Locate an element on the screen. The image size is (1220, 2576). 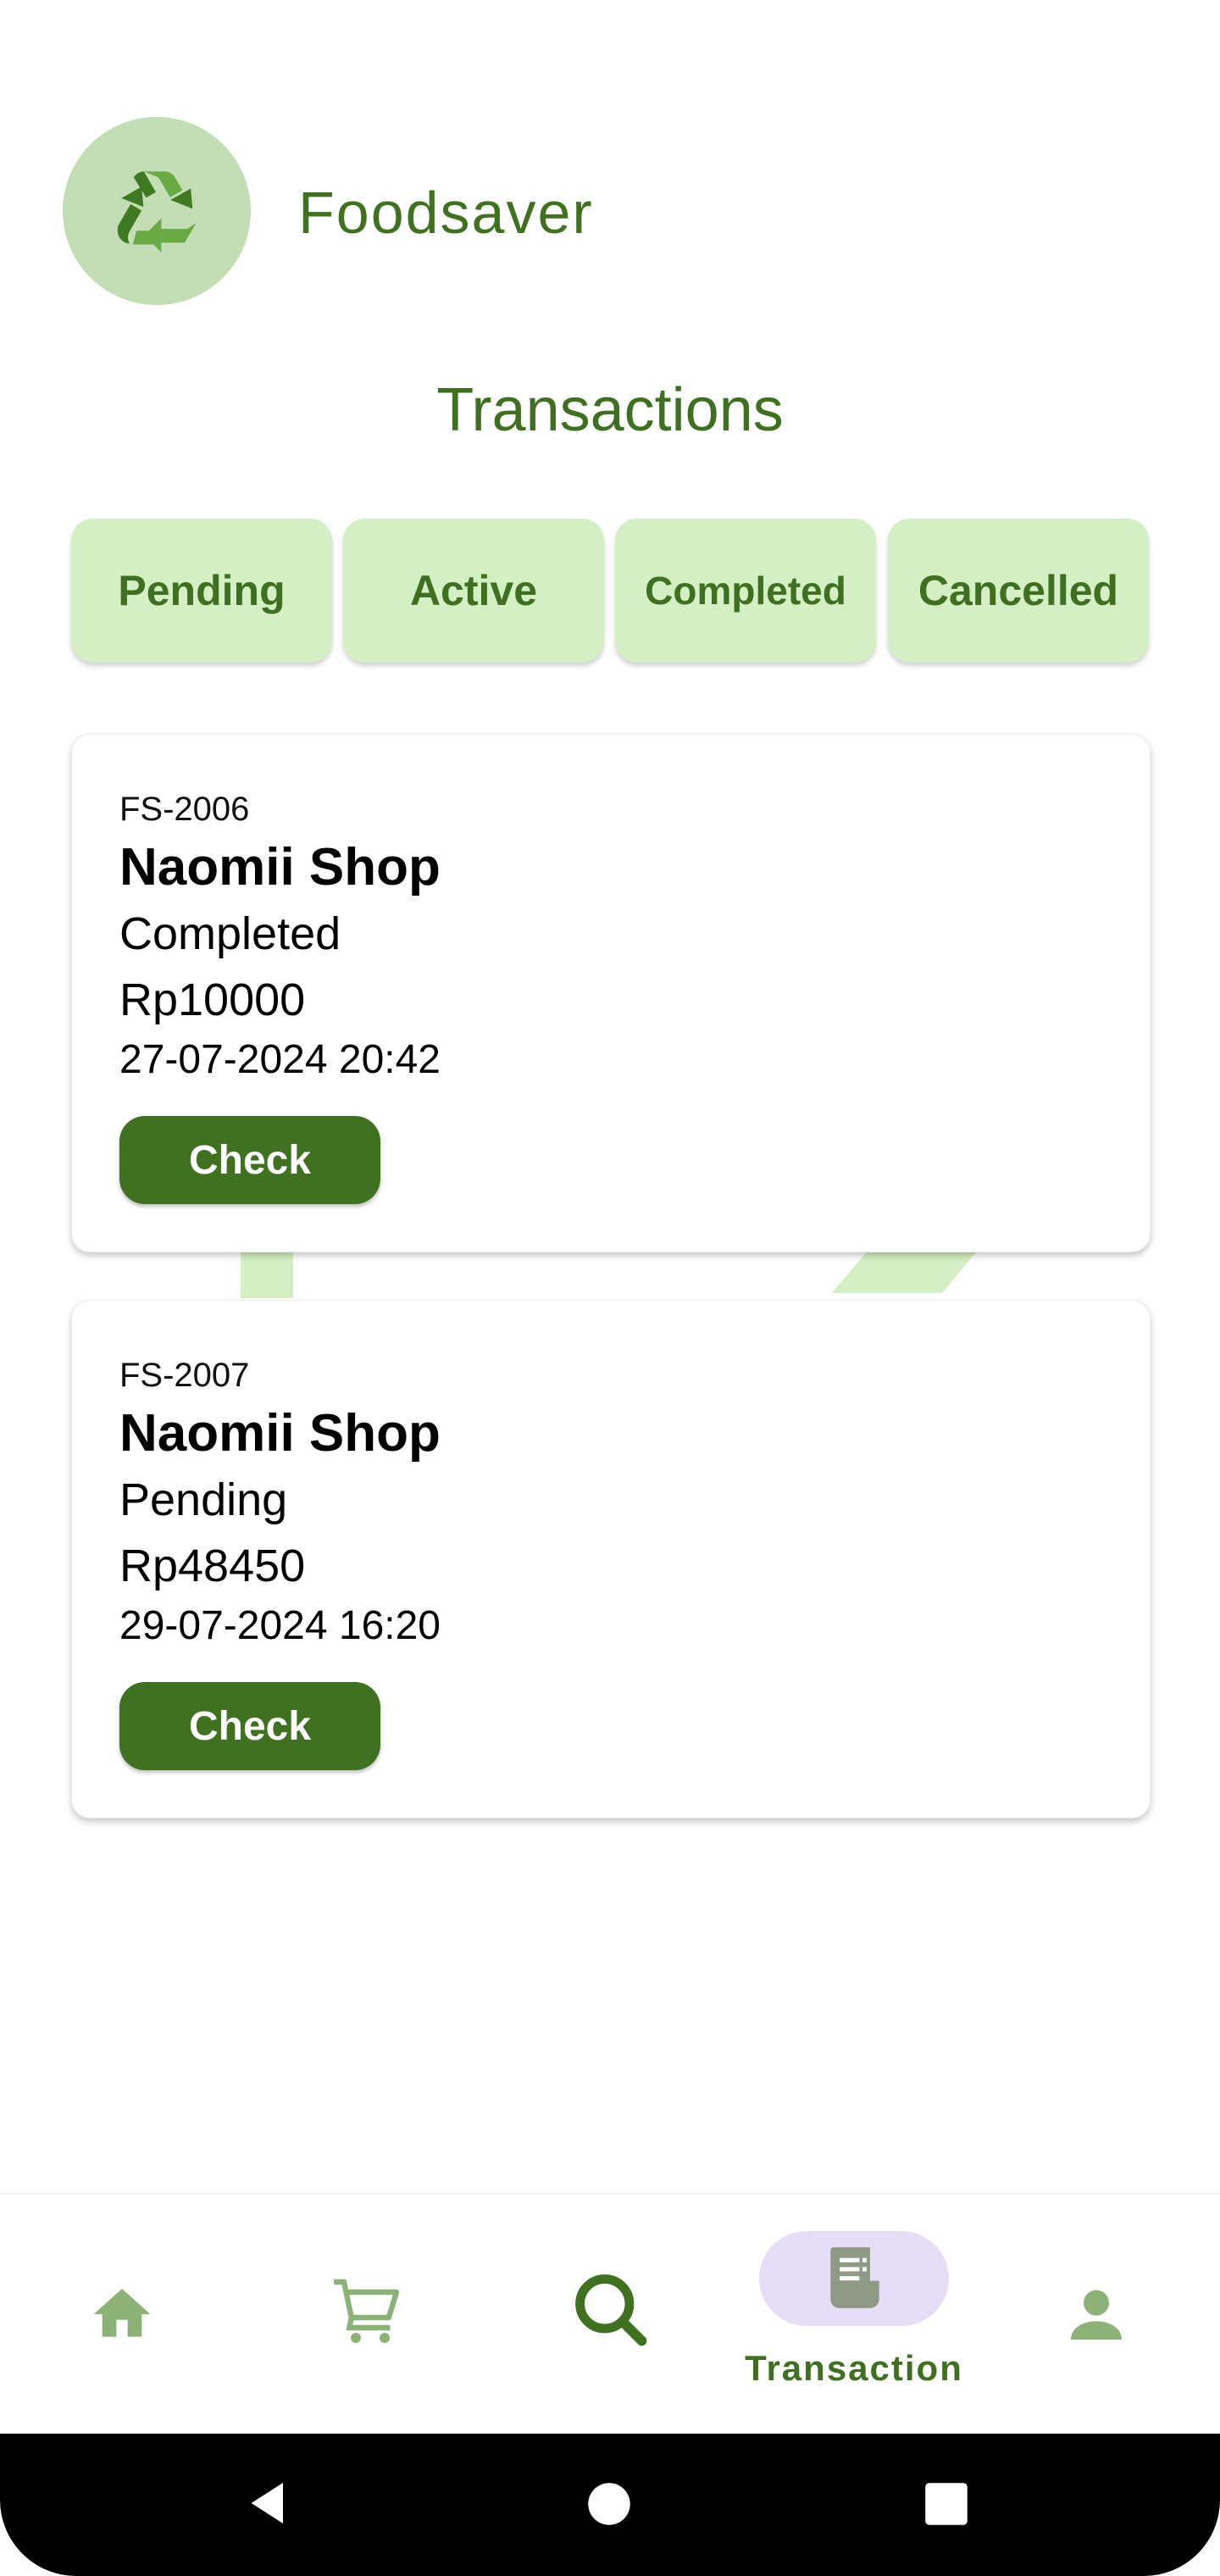
order-date: 27-07-2024 20:42 is located at coordinates (280, 1059).